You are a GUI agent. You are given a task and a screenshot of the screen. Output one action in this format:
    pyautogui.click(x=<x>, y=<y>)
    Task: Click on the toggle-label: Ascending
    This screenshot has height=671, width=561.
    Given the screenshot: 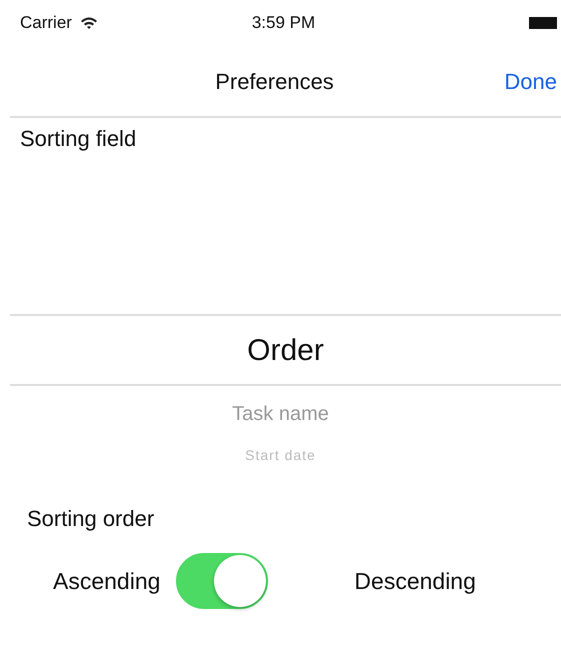 What is the action you would take?
    pyautogui.click(x=106, y=581)
    